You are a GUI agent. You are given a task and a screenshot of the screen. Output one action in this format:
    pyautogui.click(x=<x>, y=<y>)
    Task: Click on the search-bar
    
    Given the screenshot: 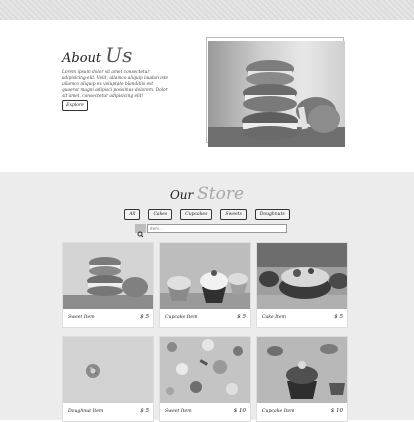 What is the action you would take?
    pyautogui.click(x=211, y=231)
    